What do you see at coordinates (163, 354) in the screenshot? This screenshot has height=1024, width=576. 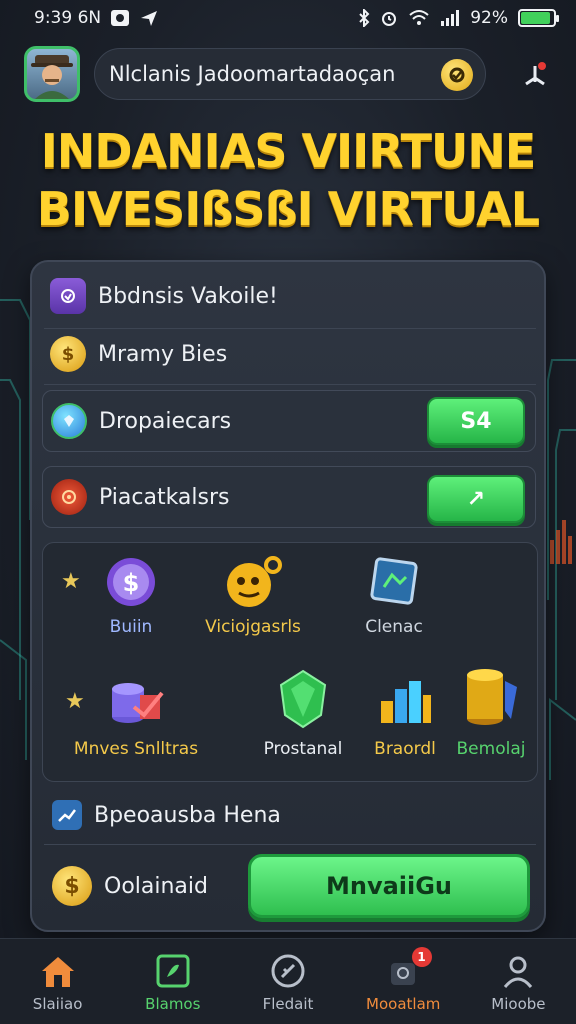 I see `panel-row-2-label: Mramy Bies` at bounding box center [163, 354].